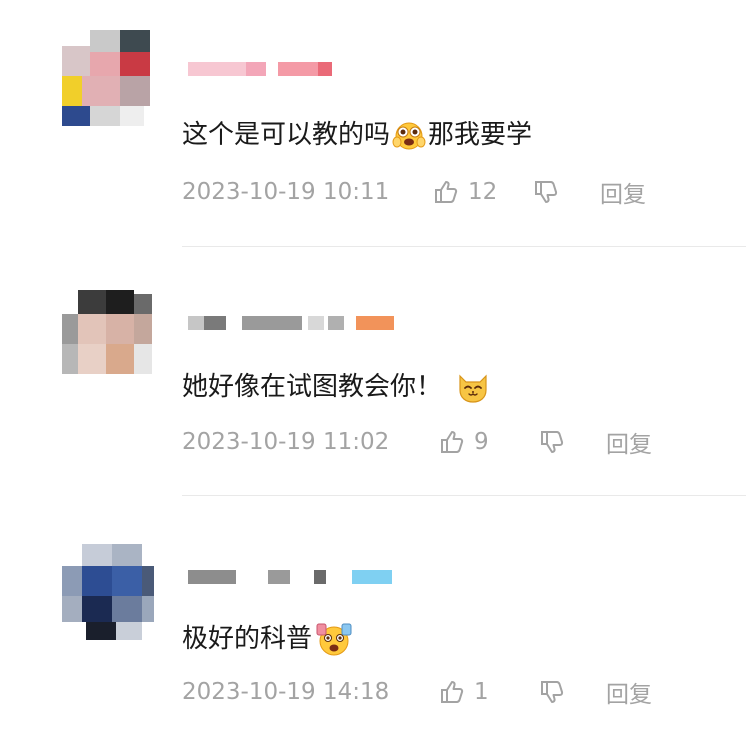 The width and height of the screenshot is (746, 750). I want to click on shocked-face-emoji-icon, so click(334, 639).